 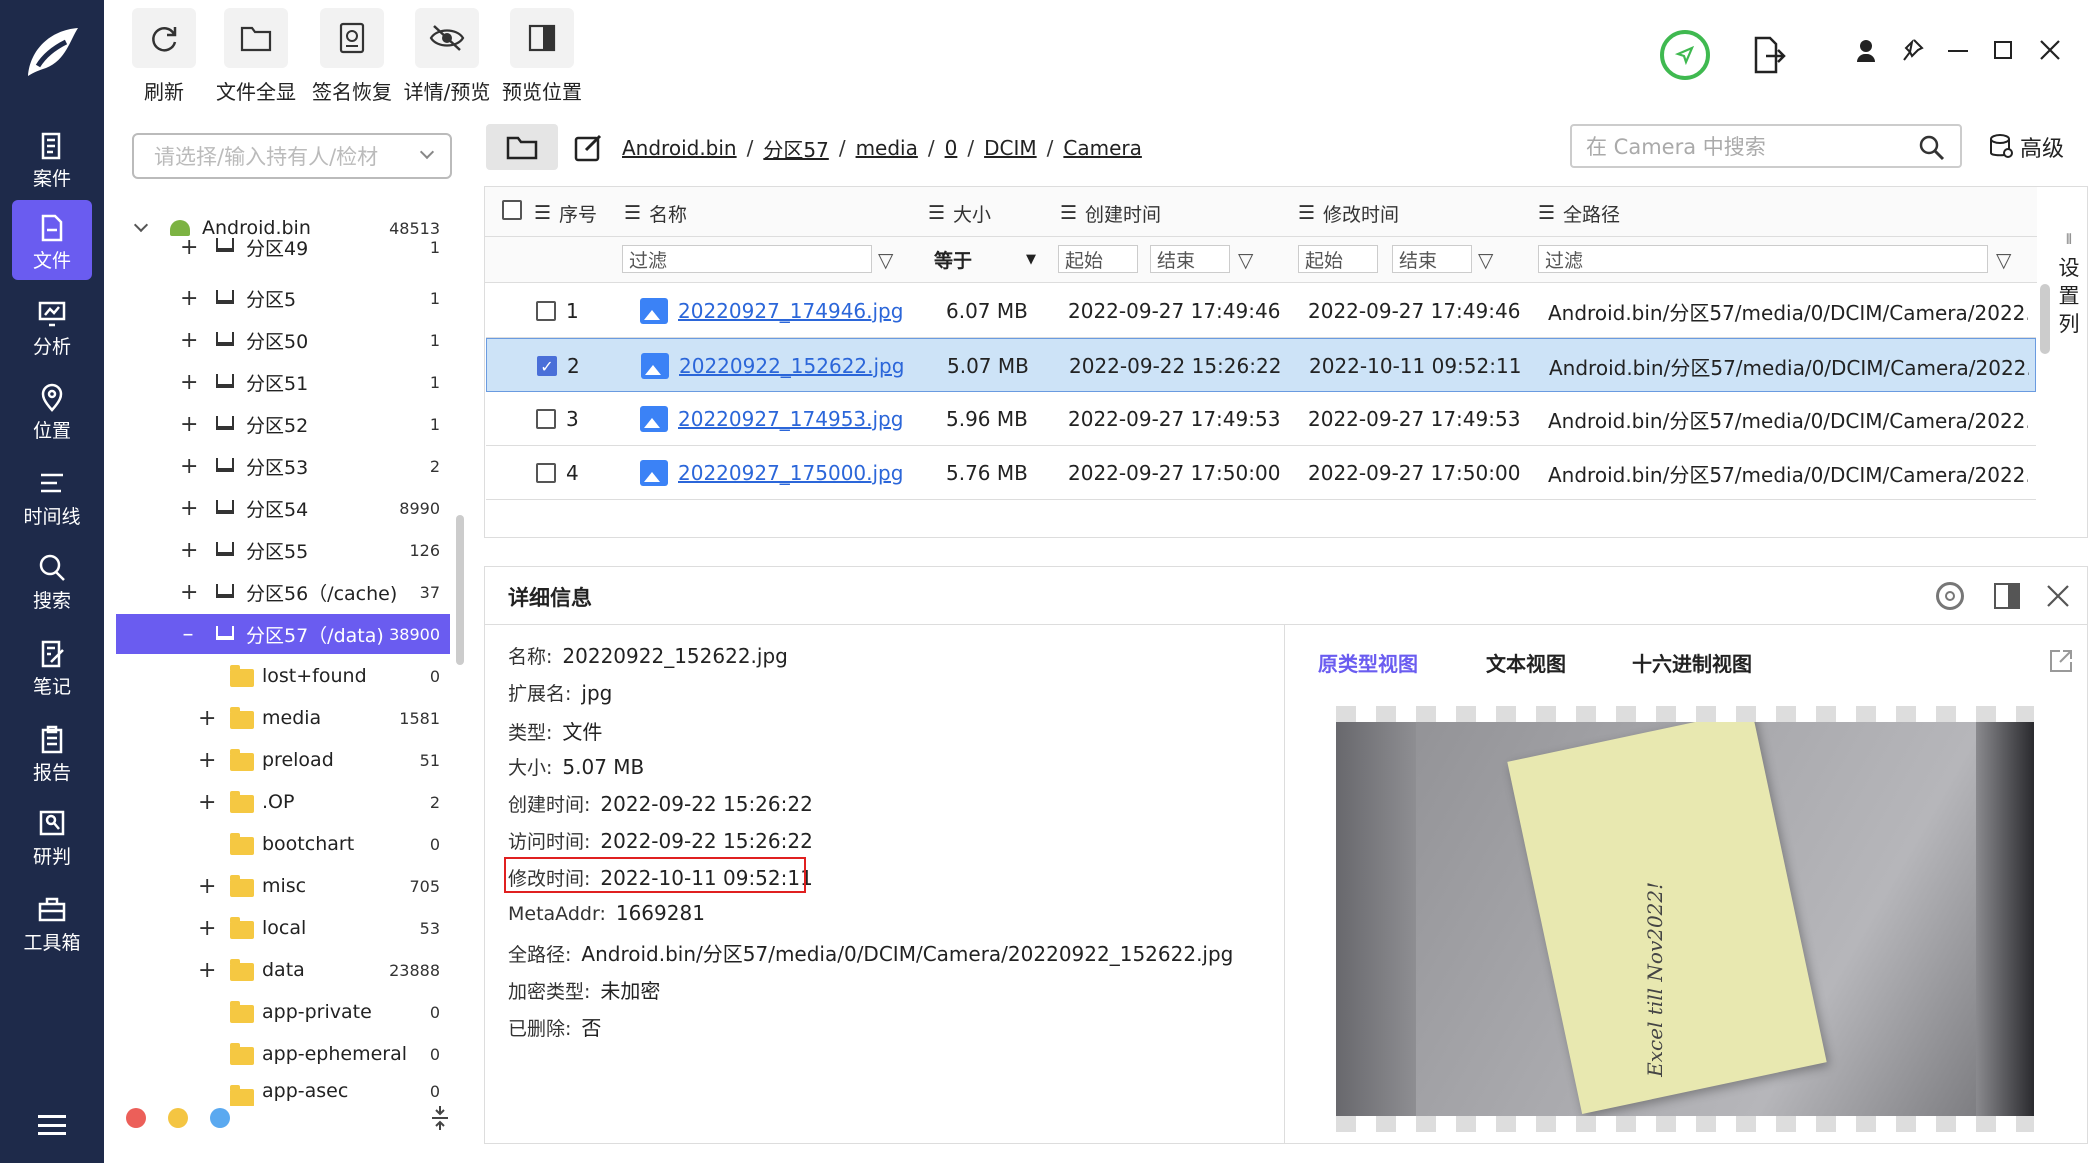 What do you see at coordinates (887, 148) in the screenshot?
I see `breadcrumb-item: media` at bounding box center [887, 148].